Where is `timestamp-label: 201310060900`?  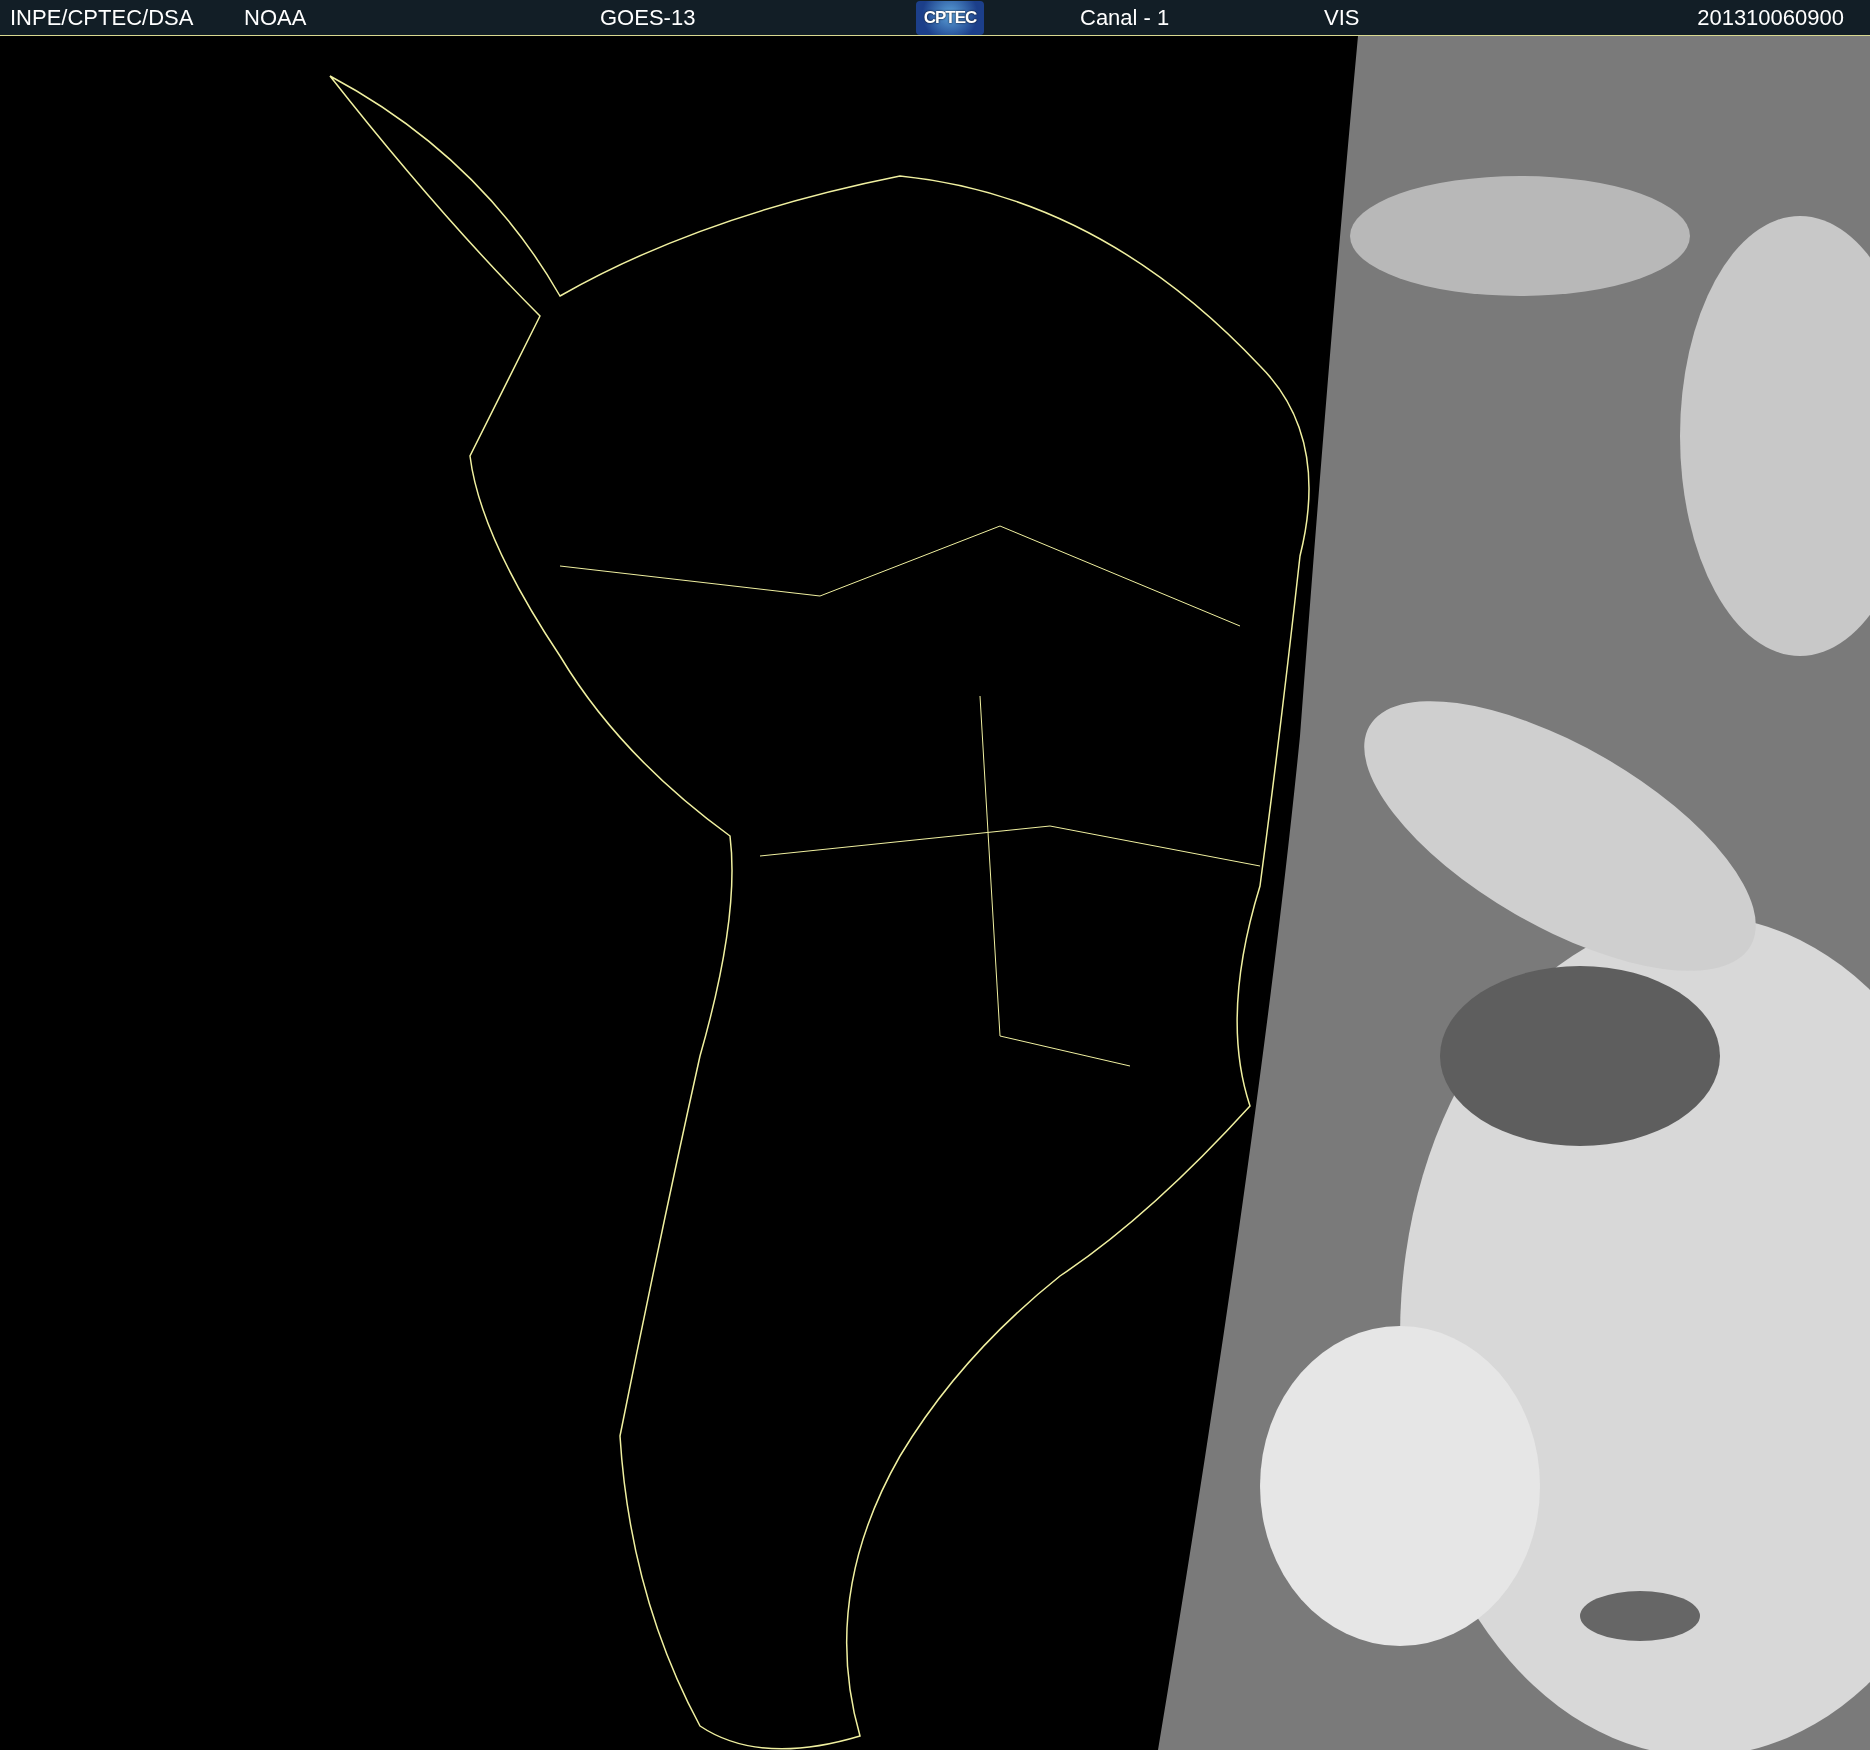
timestamp-label: 201310060900 is located at coordinates (1770, 17).